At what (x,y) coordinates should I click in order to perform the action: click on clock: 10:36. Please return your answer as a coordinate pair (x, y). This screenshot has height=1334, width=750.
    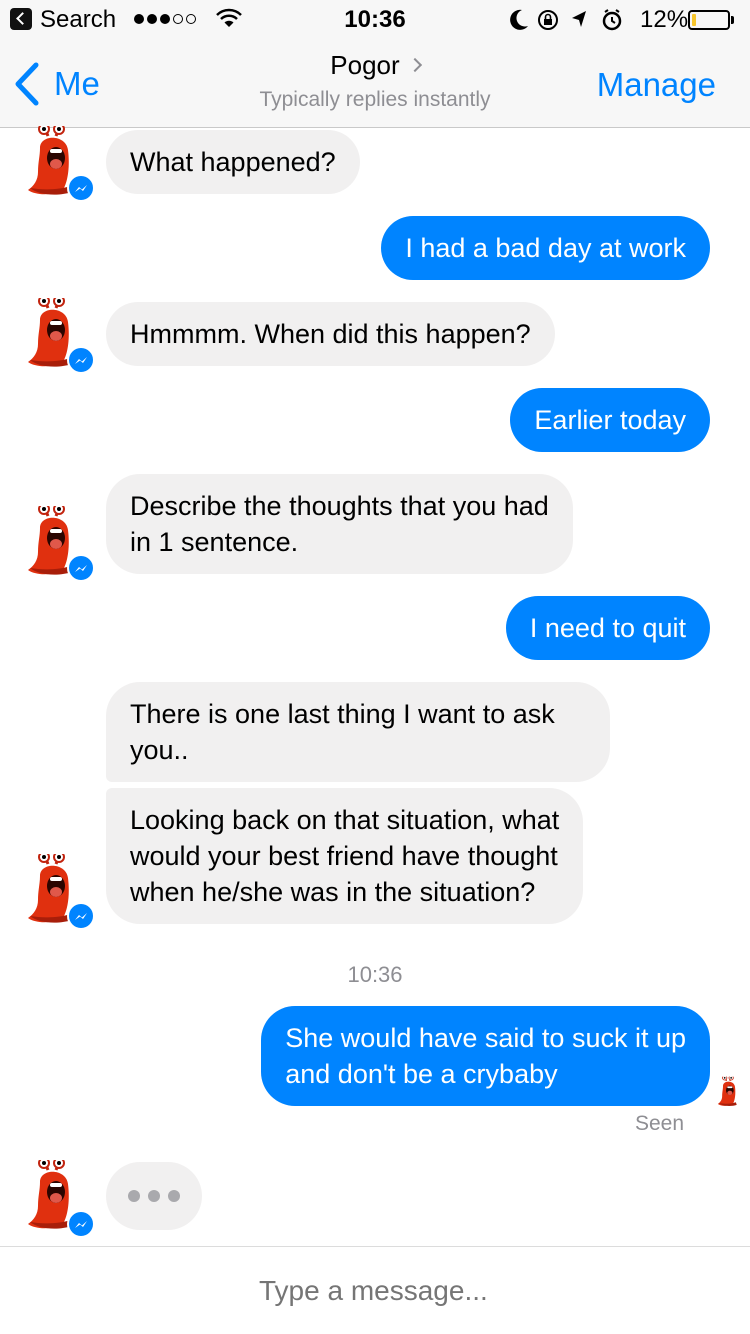
    Looking at the image, I should click on (375, 19).